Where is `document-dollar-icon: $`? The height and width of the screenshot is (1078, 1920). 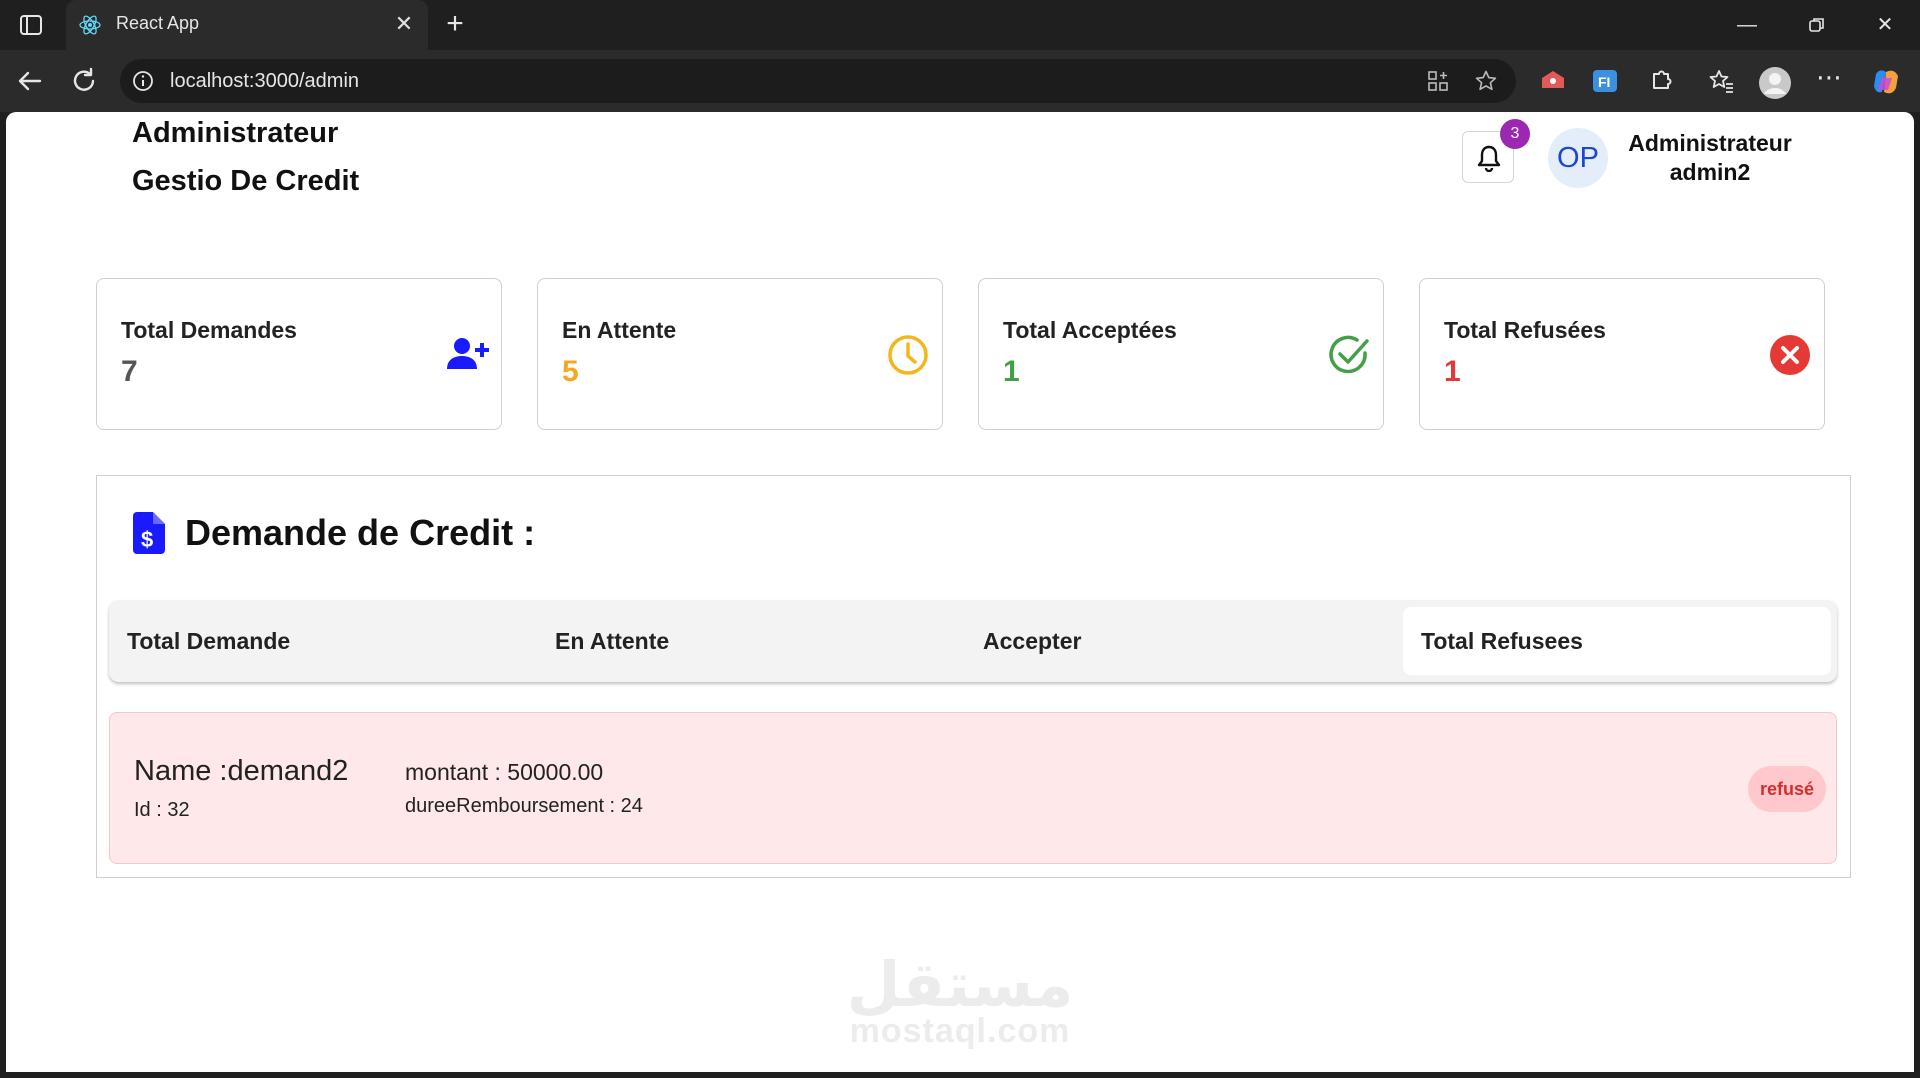
document-dollar-icon: $ is located at coordinates (149, 533).